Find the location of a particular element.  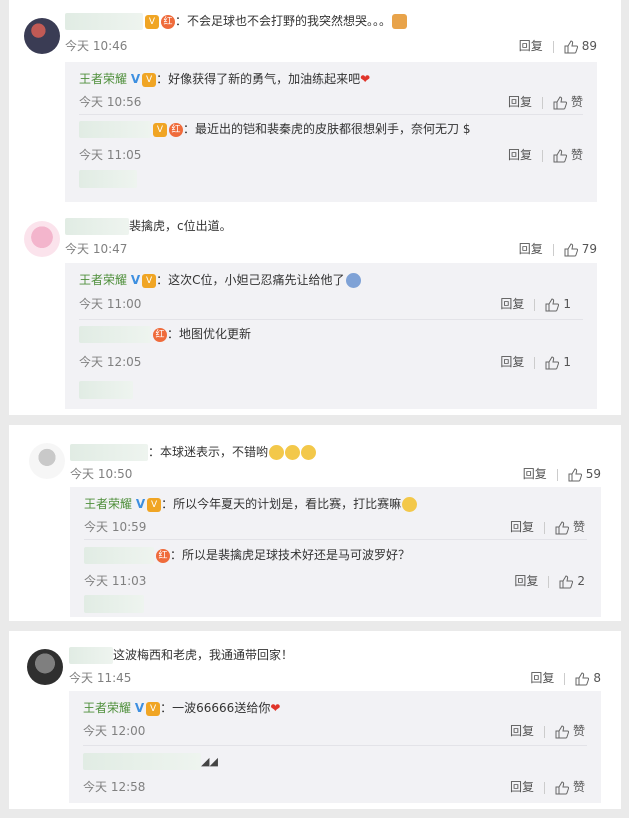

like-button: 79 is located at coordinates (580, 249).